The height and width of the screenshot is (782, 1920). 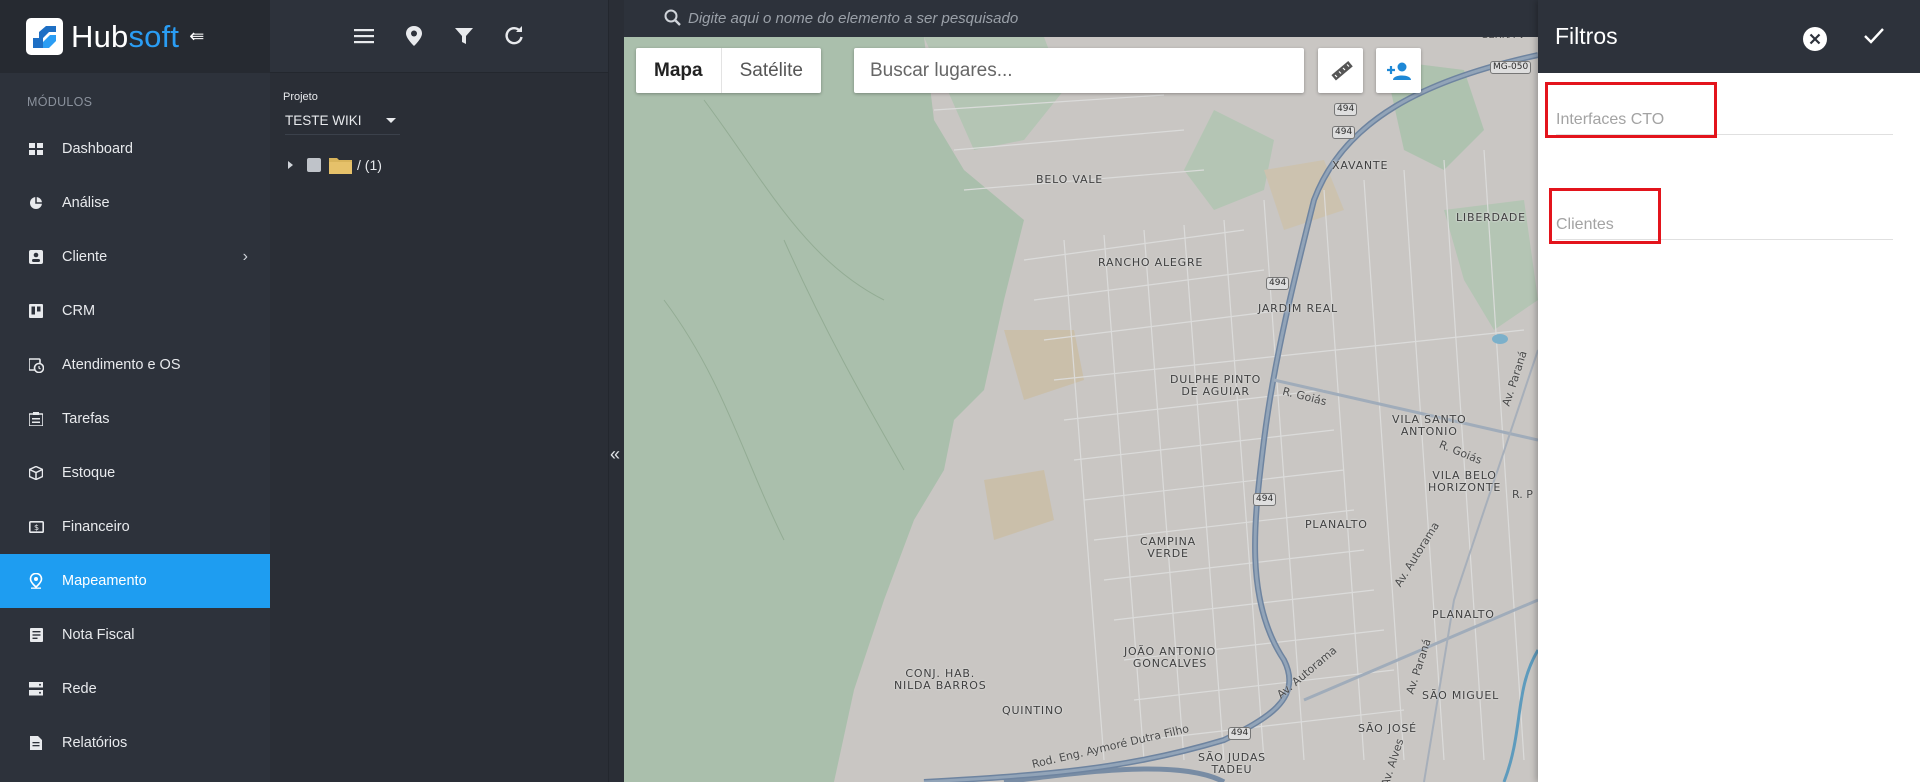 I want to click on map-label-sao-jose: SÃO JOSÉ, so click(x=1387, y=728).